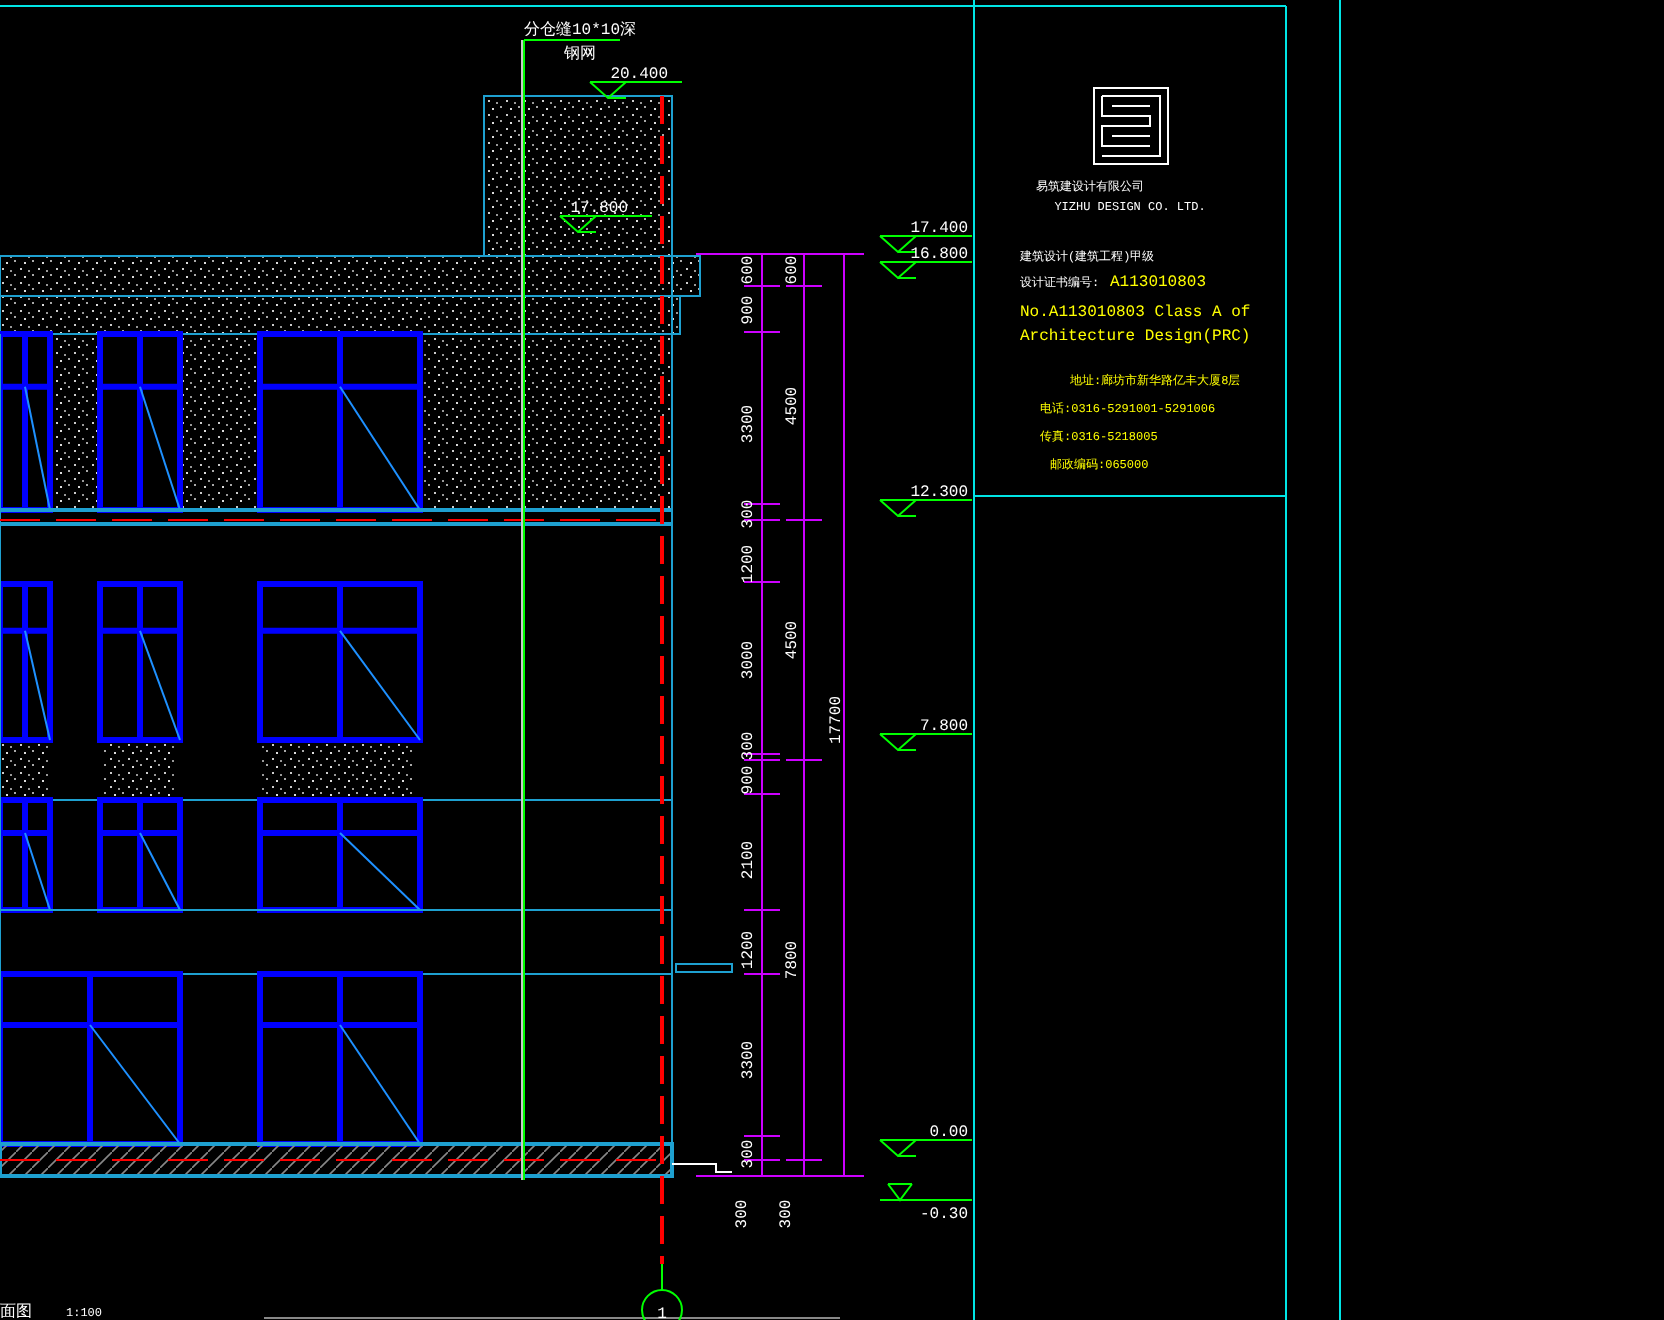  I want to click on dimension-label: 17700, so click(837, 720).